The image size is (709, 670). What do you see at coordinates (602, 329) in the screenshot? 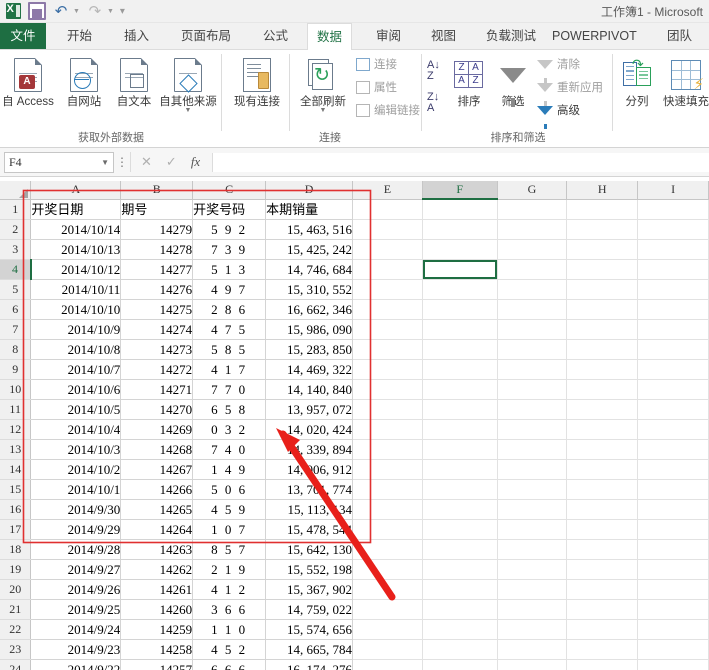
I see `cell-H7` at bounding box center [602, 329].